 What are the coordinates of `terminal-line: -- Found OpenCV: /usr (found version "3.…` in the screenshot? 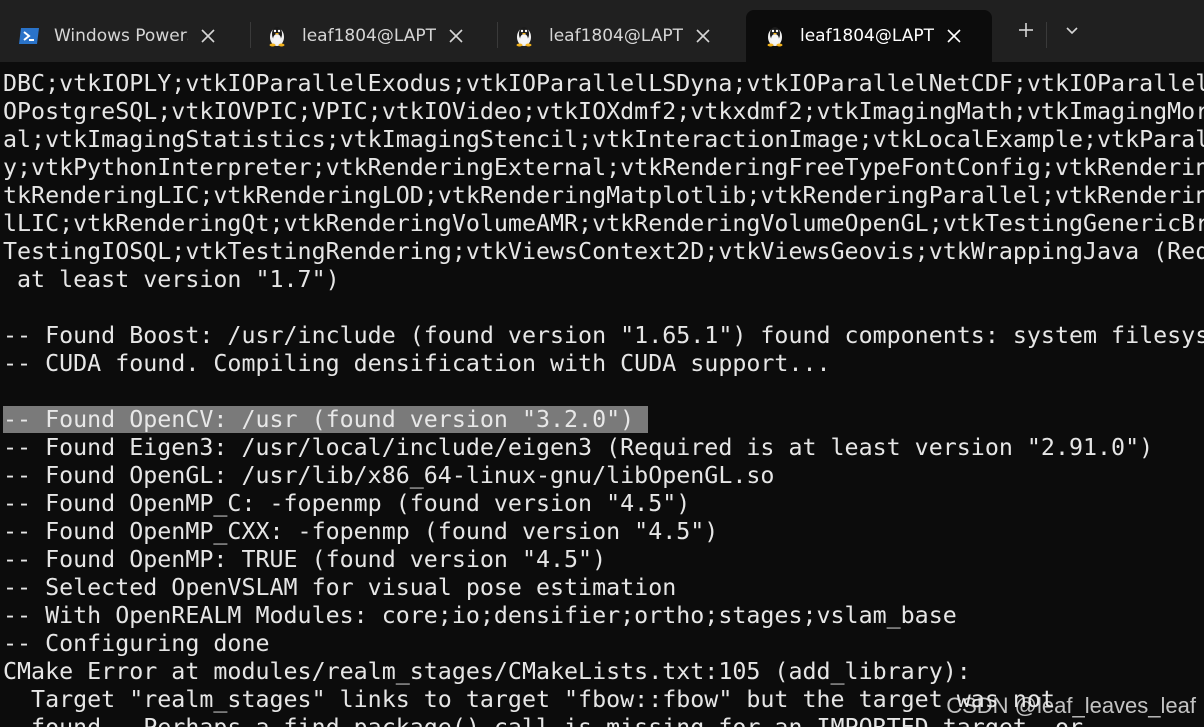 It's located at (602, 420).